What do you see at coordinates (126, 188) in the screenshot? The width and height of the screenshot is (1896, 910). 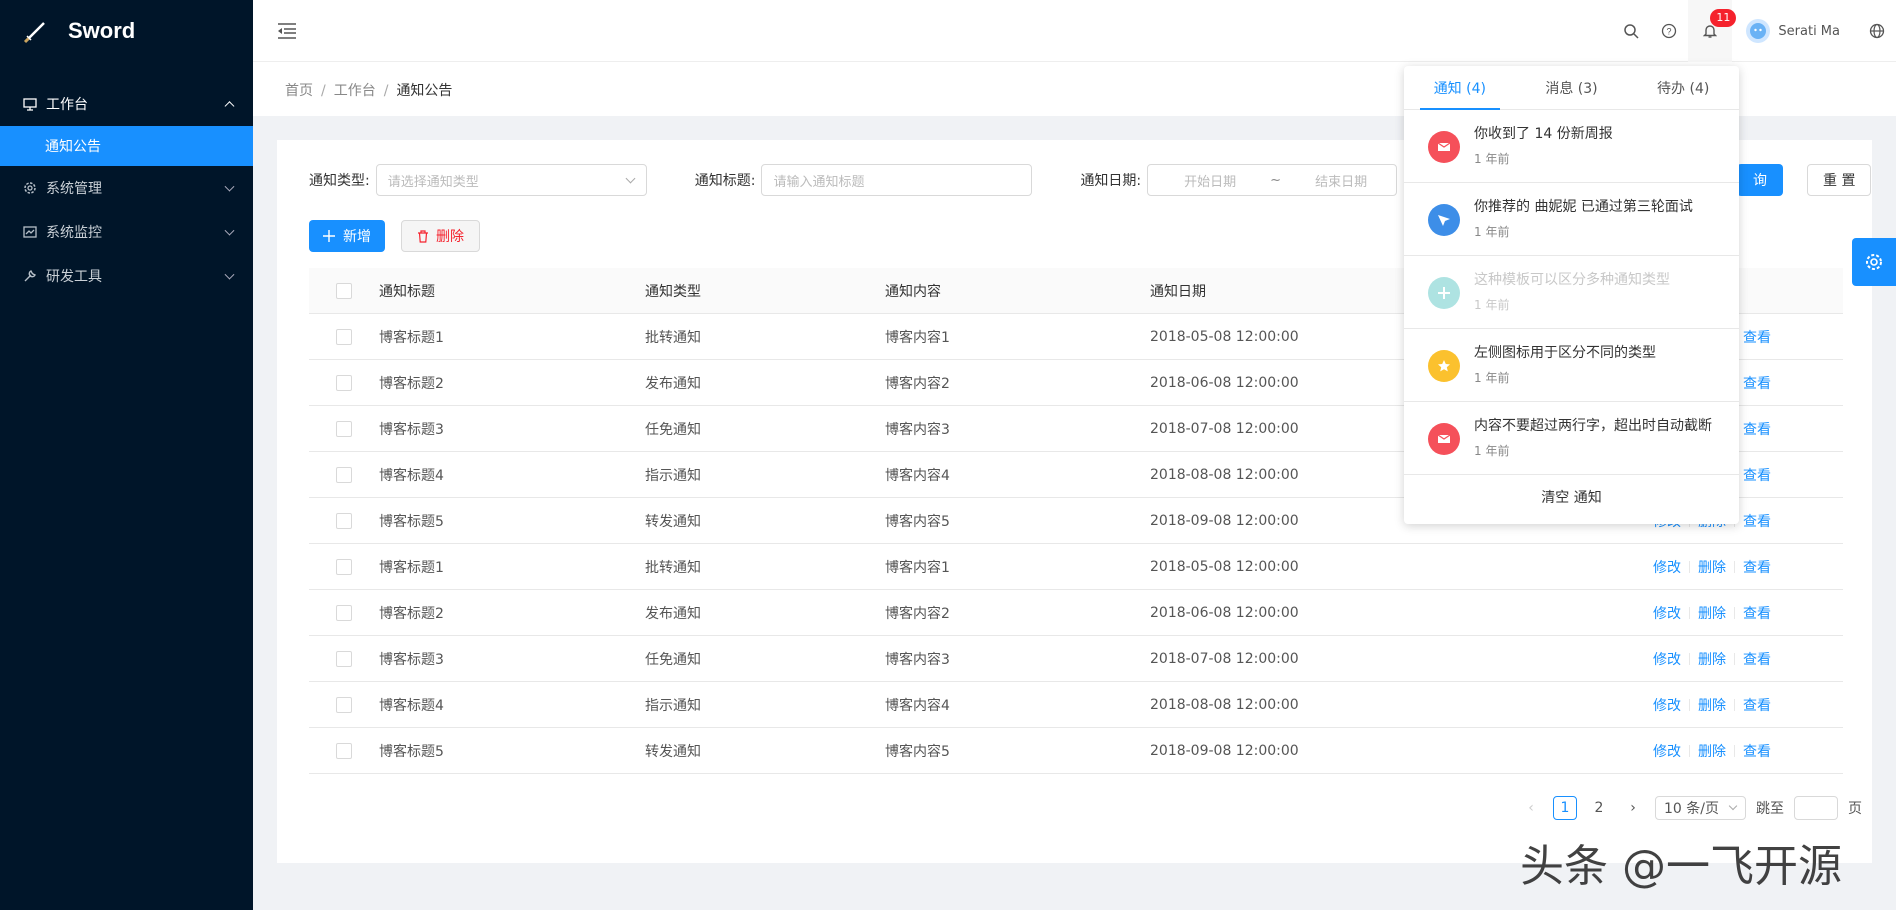 I see `sidebar-item-system: 系统管理` at bounding box center [126, 188].